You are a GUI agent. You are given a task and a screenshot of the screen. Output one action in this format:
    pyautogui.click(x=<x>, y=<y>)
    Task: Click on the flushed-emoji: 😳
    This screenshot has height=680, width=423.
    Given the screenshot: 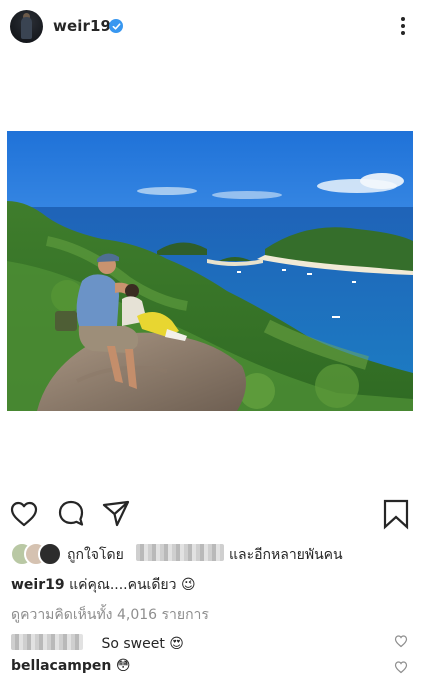 What is the action you would take?
    pyautogui.click(x=123, y=666)
    